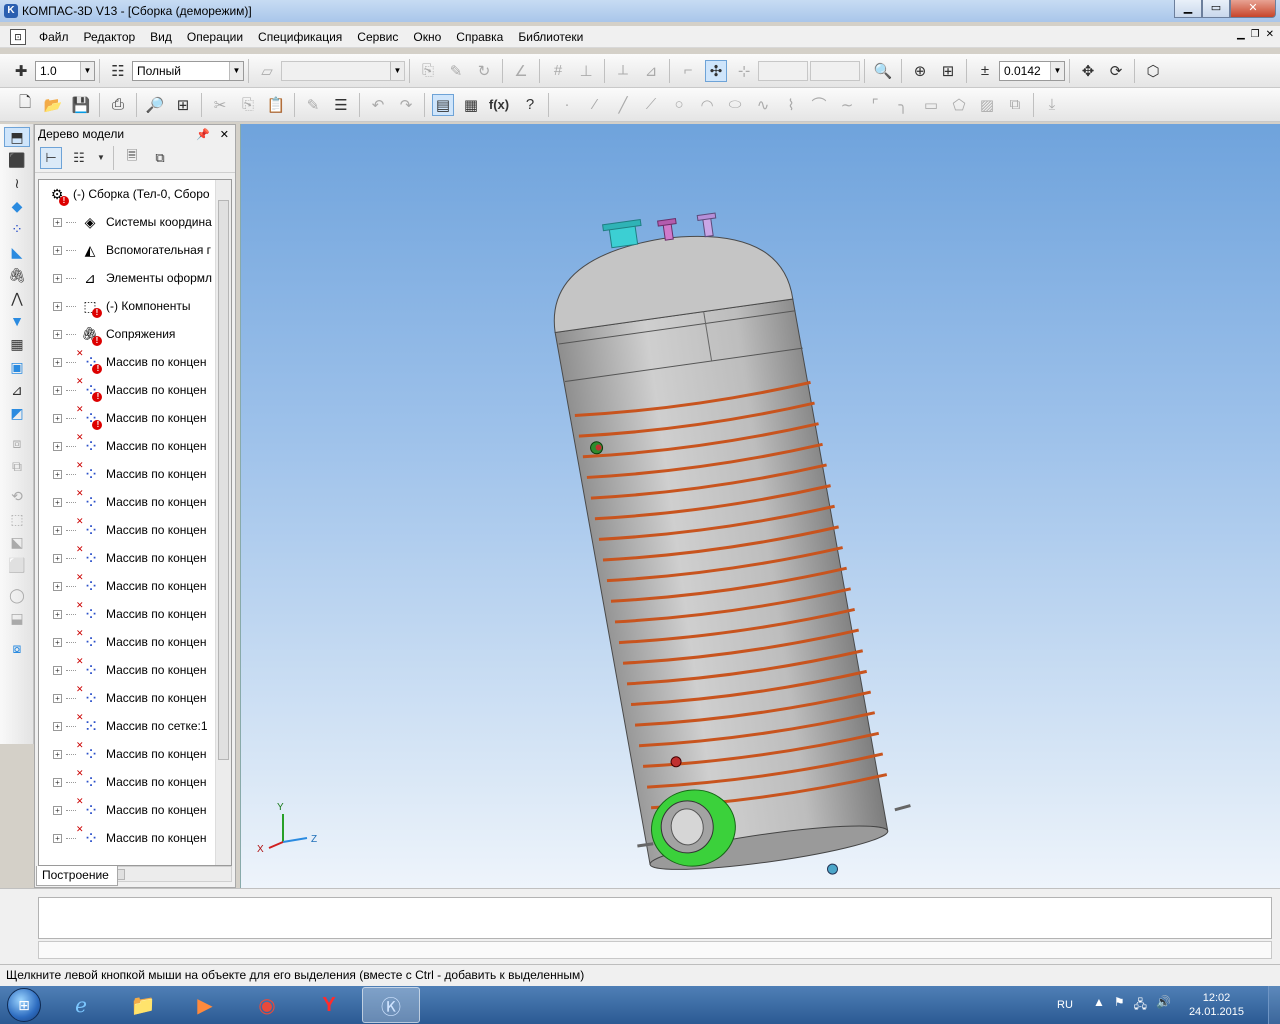  I want to click on spatial-curves-icon: ≀, so click(17, 183).